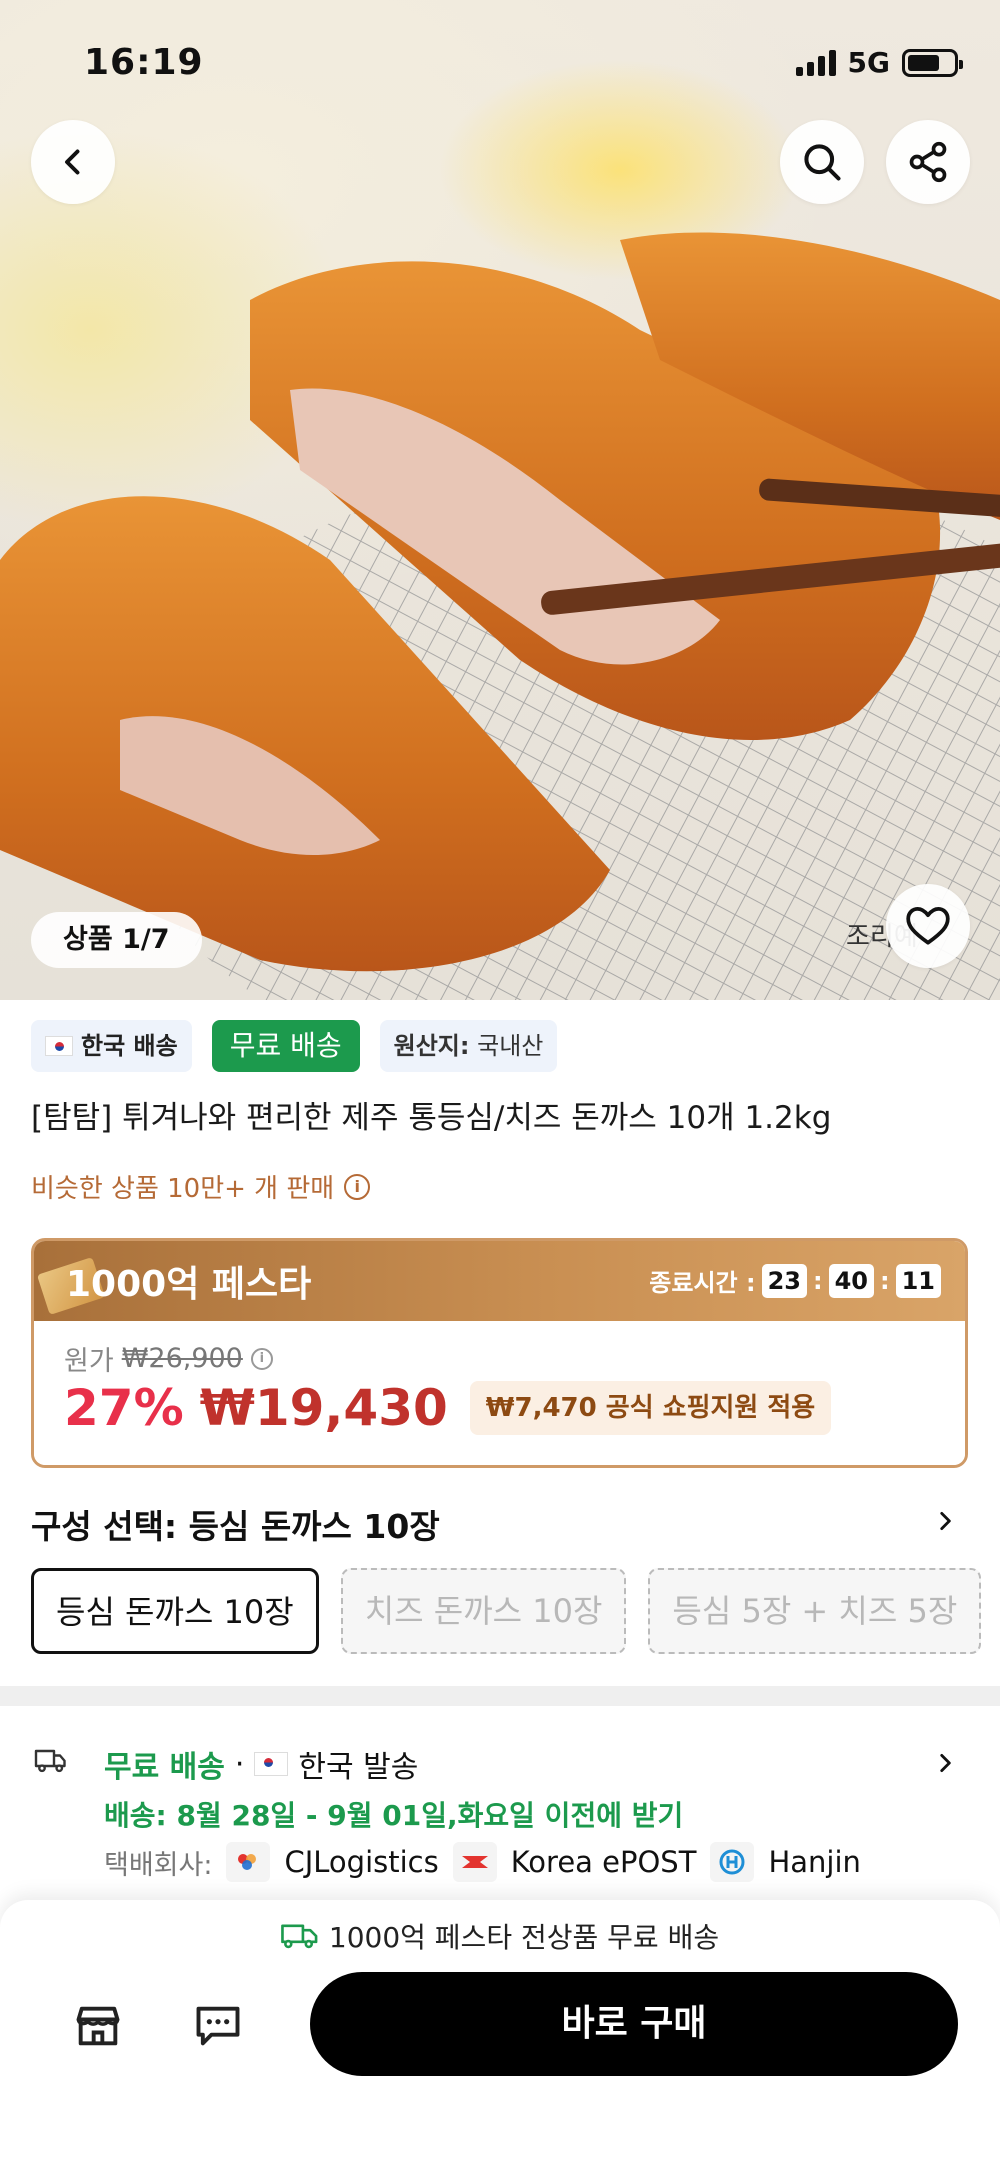 The height and width of the screenshot is (2164, 1000). I want to click on badge-row: 한국 배송 무료 배송 원산지: 국내산, so click(294, 1046).